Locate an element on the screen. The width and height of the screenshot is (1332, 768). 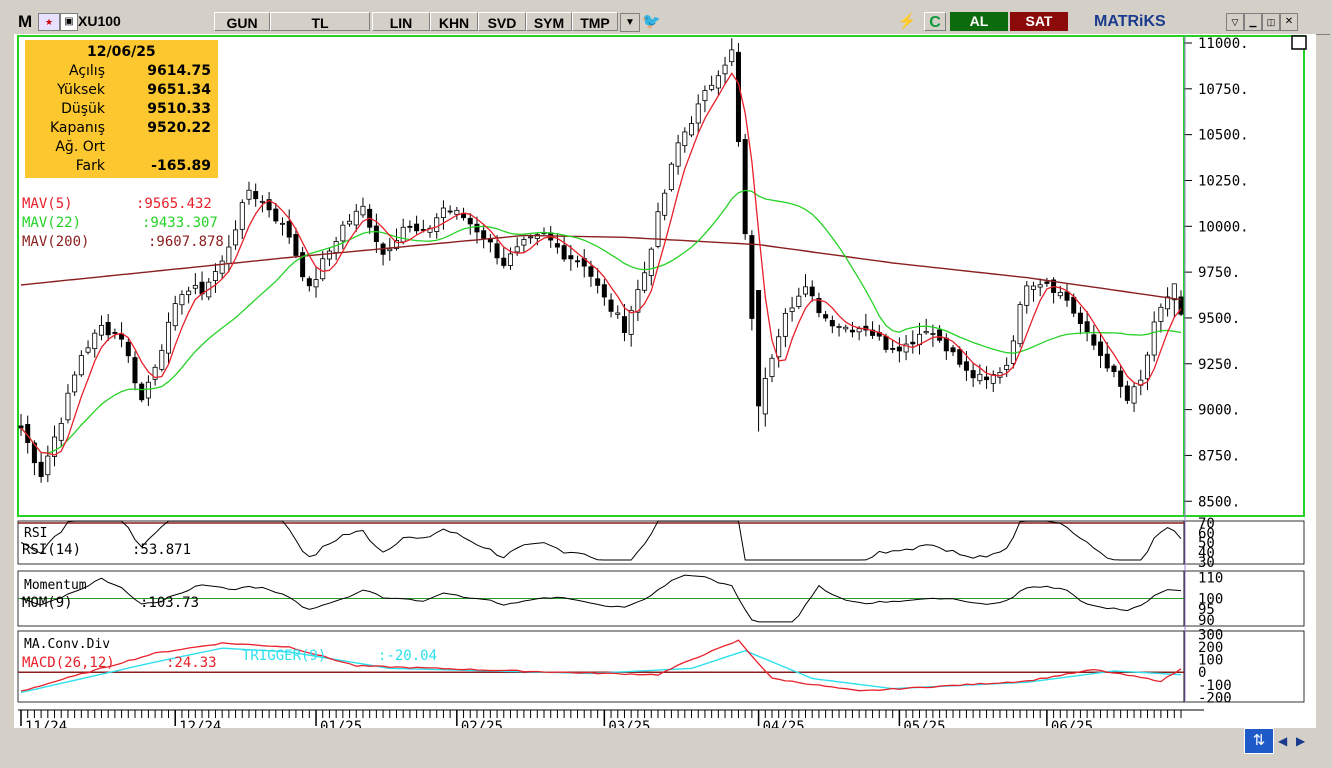
linear-button: LIN is located at coordinates (401, 21).